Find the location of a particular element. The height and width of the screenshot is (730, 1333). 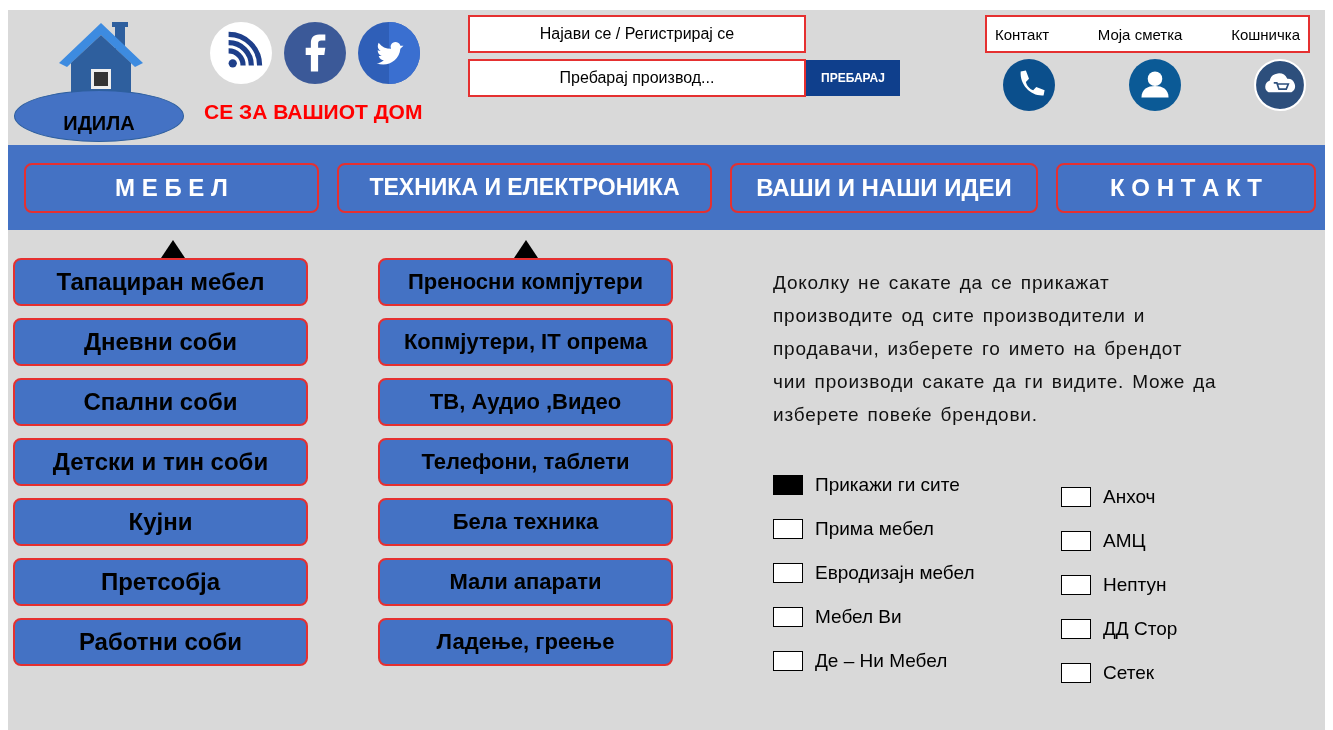

submenu-item: ТВ, Аудио ,Видео is located at coordinates (525, 402).